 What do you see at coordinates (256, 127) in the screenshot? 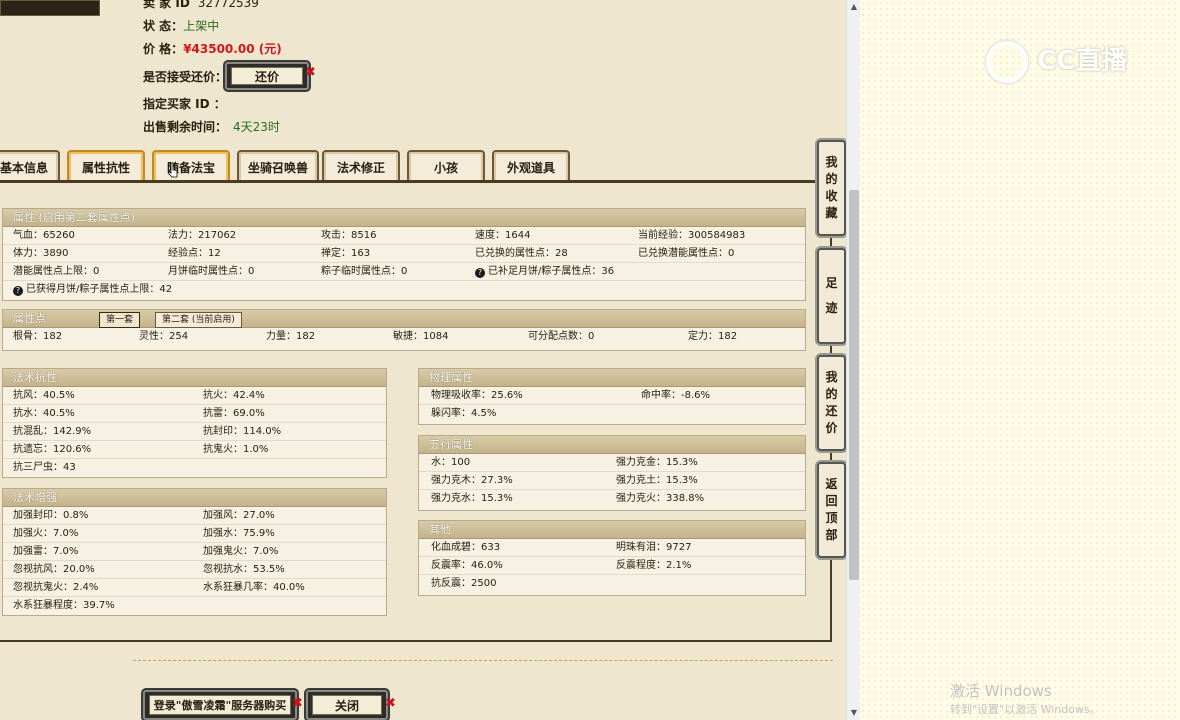
I see `time-value: 4天23时` at bounding box center [256, 127].